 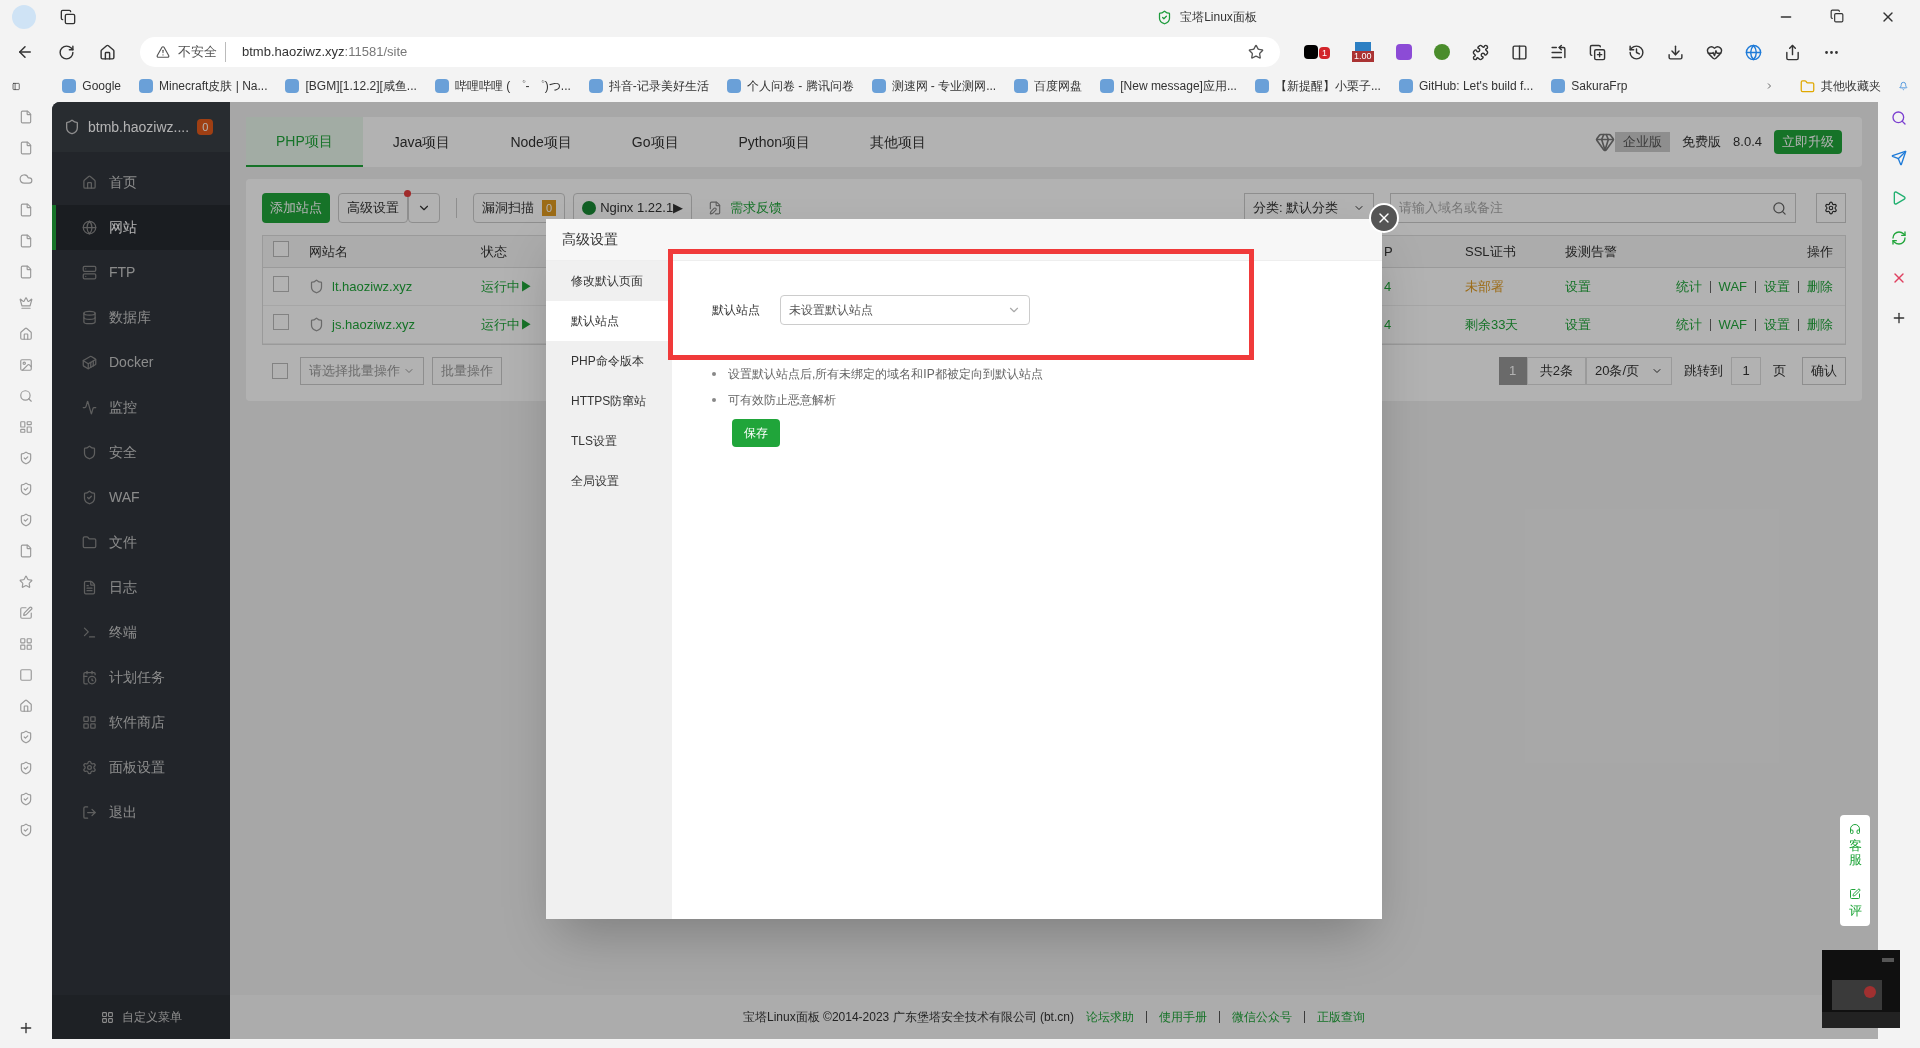 What do you see at coordinates (141, 272) in the screenshot?
I see `menu-item: FTP` at bounding box center [141, 272].